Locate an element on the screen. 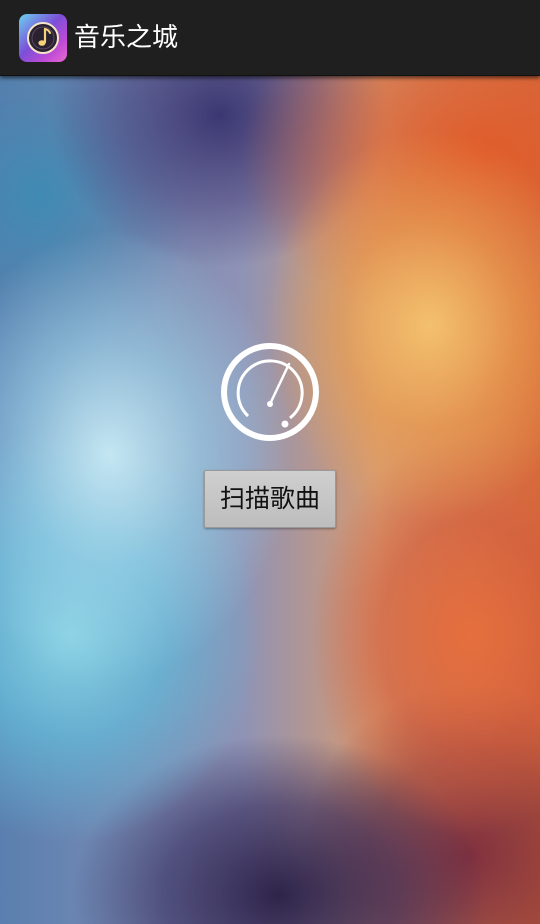  scan-songs-button: 扫描歌曲 is located at coordinates (270, 499).